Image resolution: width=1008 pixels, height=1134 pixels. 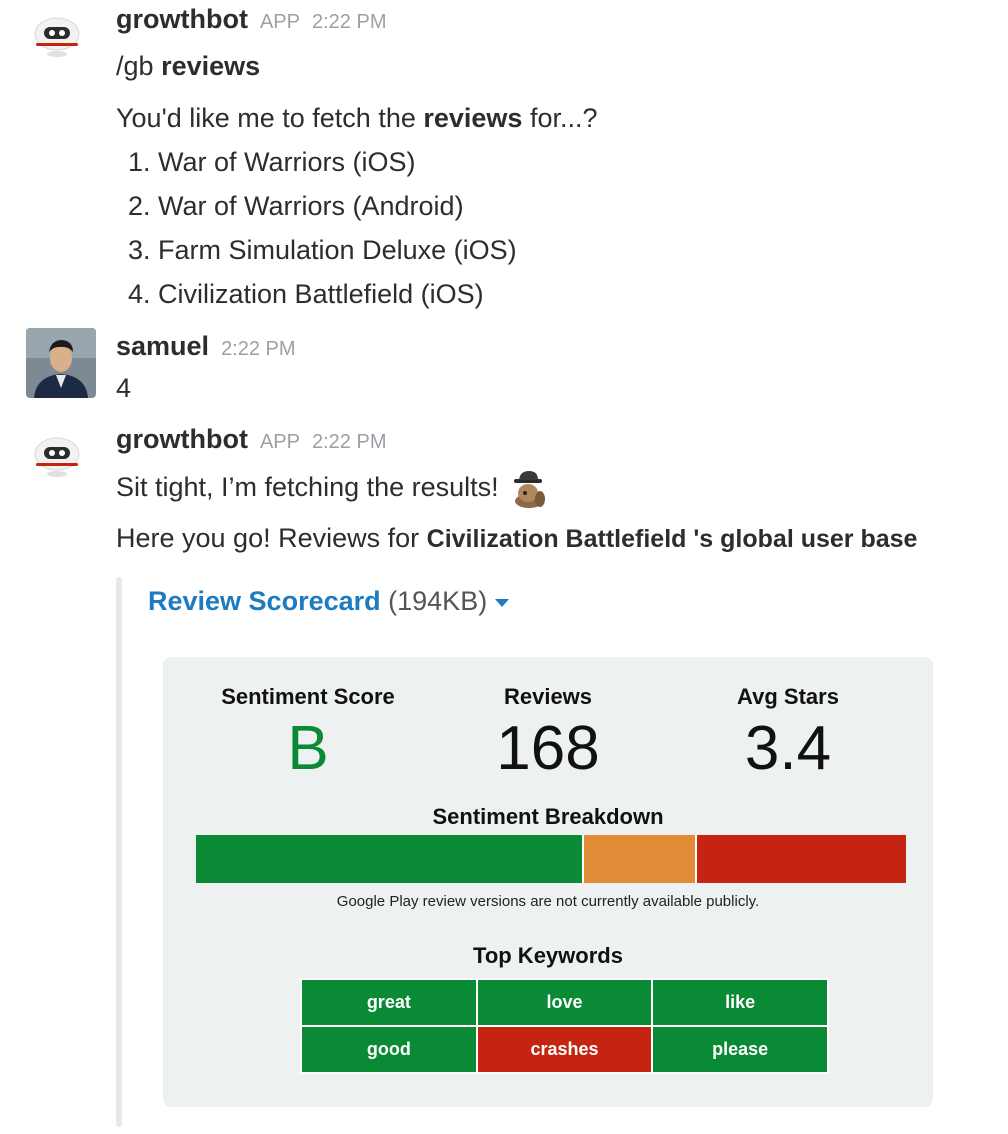 I want to click on reviews-label: Reviews, so click(x=548, y=696).